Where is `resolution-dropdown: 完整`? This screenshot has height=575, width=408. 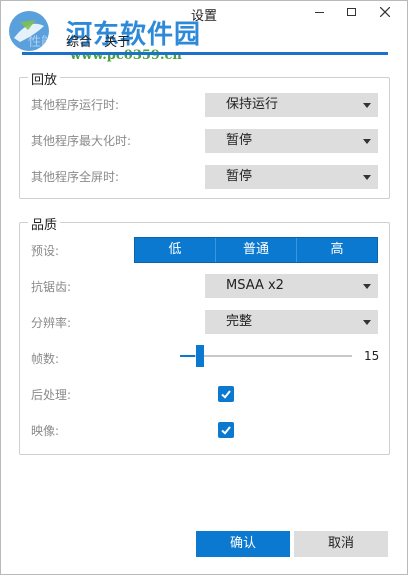
resolution-dropdown: 完整 is located at coordinates (291, 322).